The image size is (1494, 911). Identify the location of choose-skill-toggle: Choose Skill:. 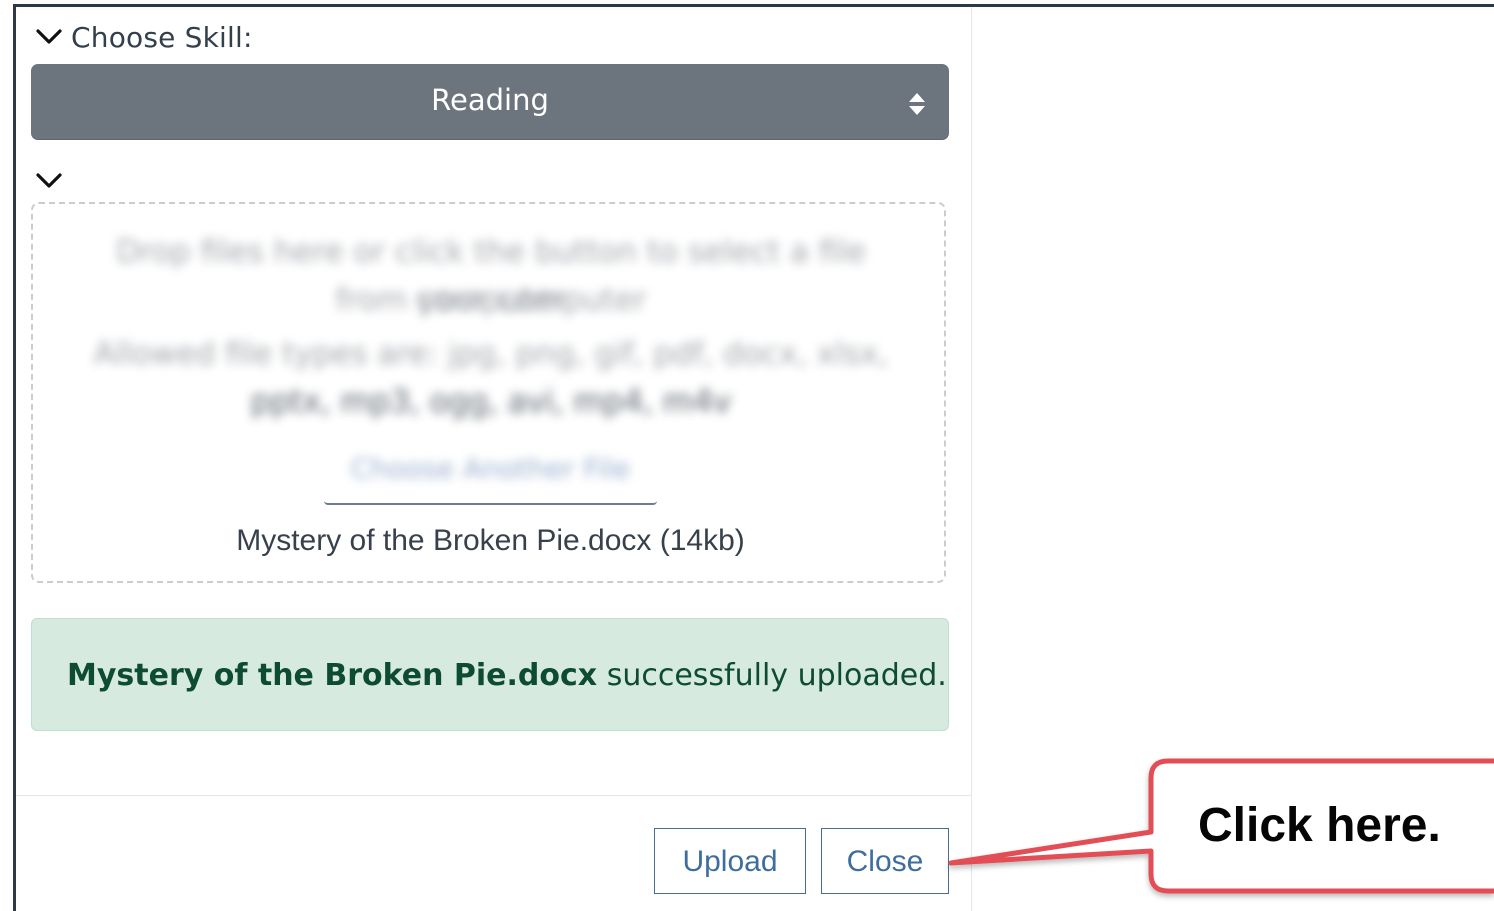
(158, 37).